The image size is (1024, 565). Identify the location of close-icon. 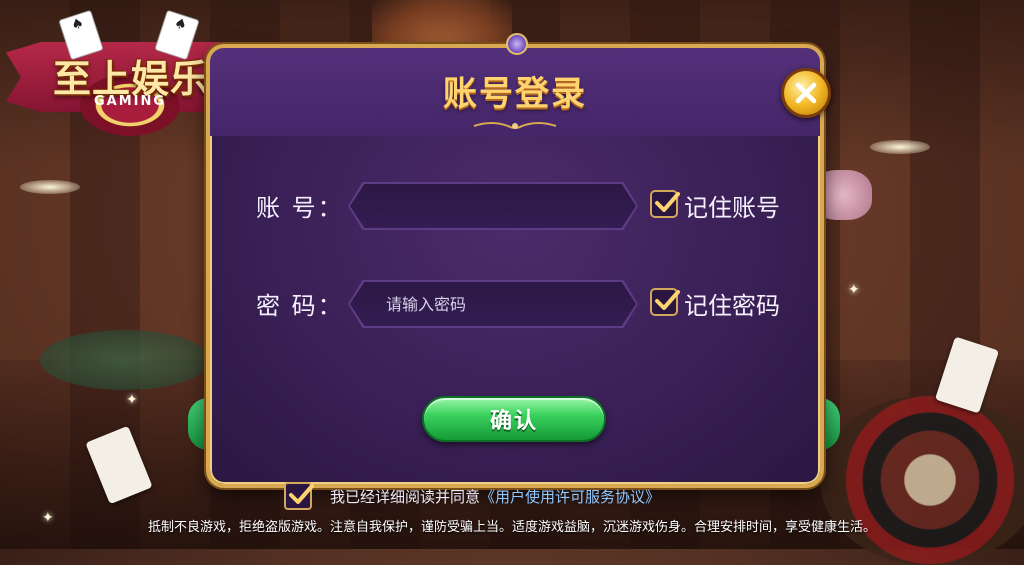
(806, 93).